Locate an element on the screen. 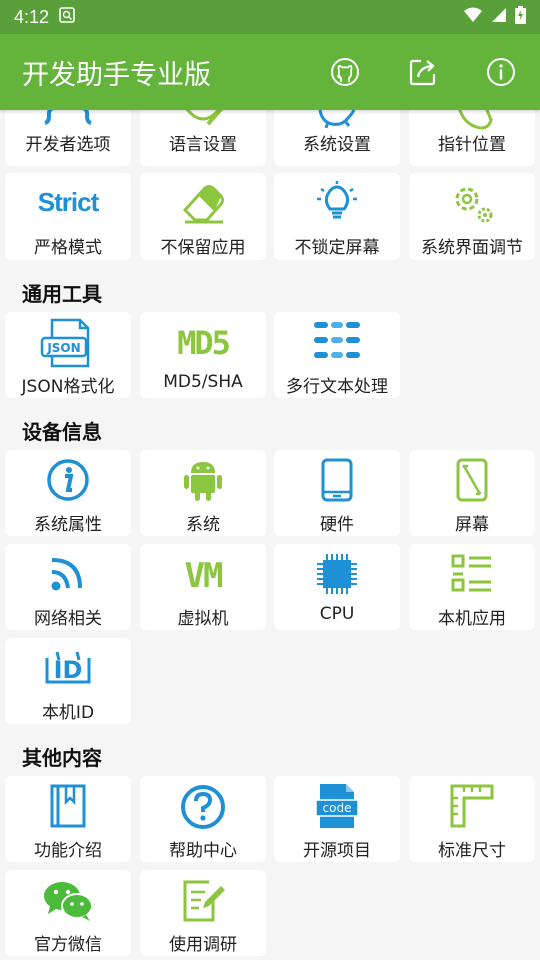  section-title-device: 设备信息 is located at coordinates (62, 432).